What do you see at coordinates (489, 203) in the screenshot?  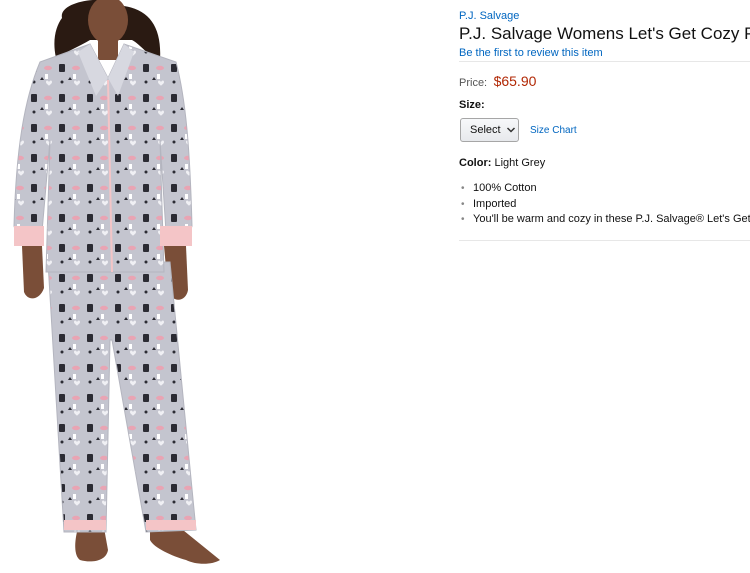 I see `feature-bullet: • Imported` at bounding box center [489, 203].